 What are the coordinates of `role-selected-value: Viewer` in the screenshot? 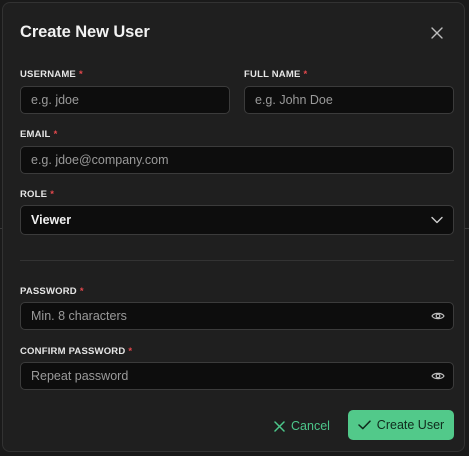 It's located at (51, 220).